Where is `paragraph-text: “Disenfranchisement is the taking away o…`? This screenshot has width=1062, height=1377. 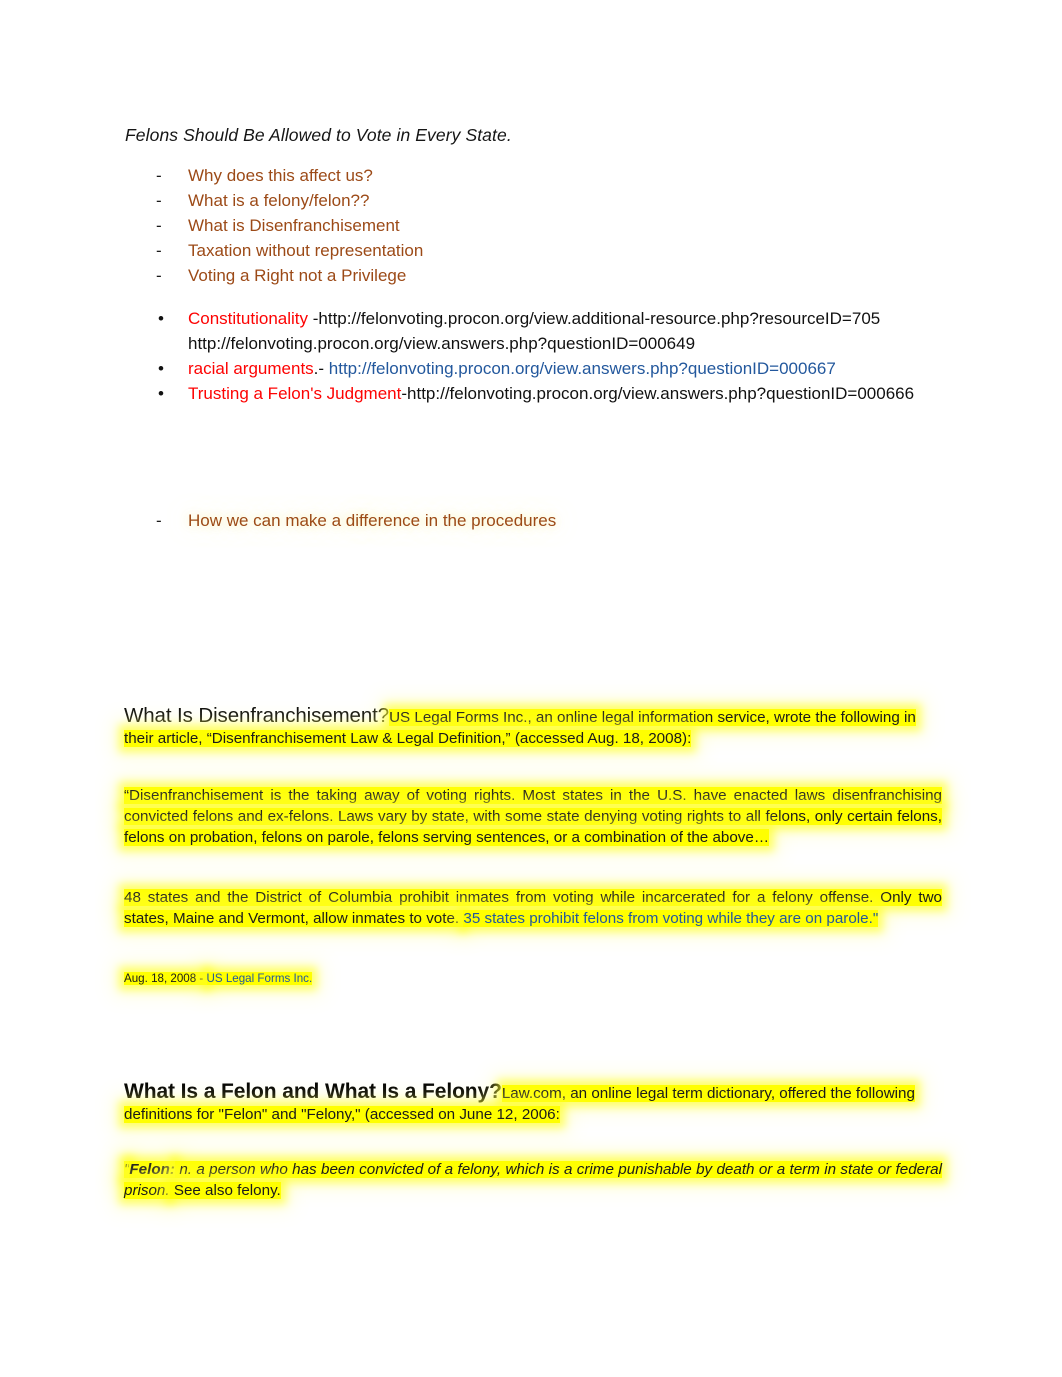 paragraph-text: “Disenfranchisement is the taking away o… is located at coordinates (533, 816).